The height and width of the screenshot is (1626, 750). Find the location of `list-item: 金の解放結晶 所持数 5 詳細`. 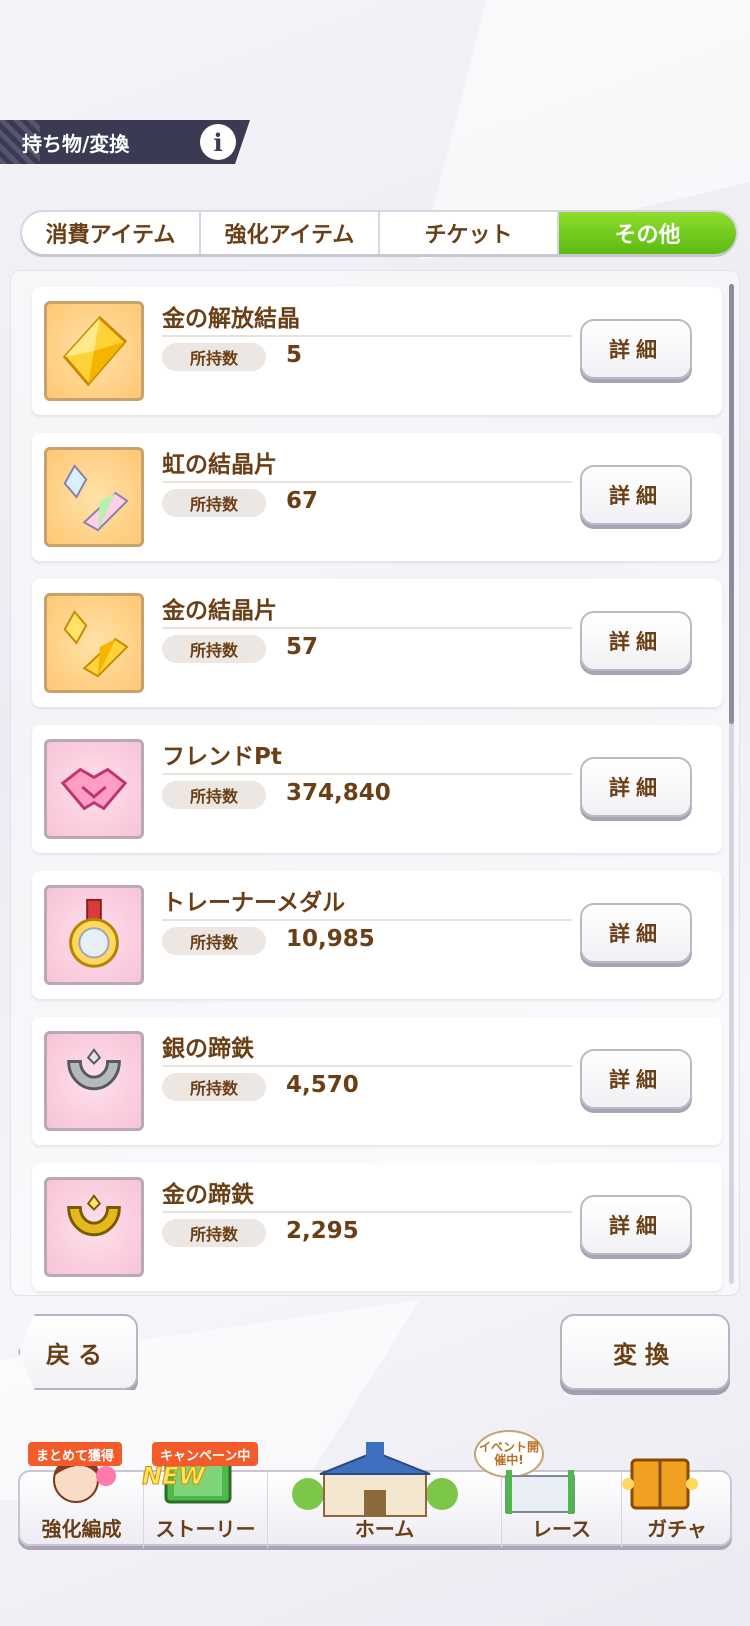

list-item: 金の解放結晶 所持数 5 詳細 is located at coordinates (377, 351).